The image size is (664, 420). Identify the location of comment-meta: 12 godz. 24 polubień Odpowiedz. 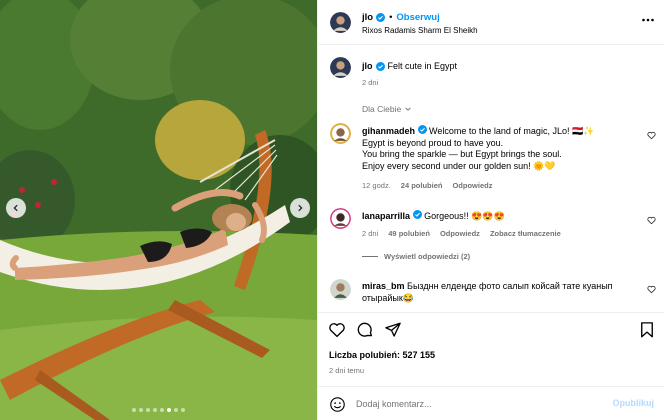
(427, 185).